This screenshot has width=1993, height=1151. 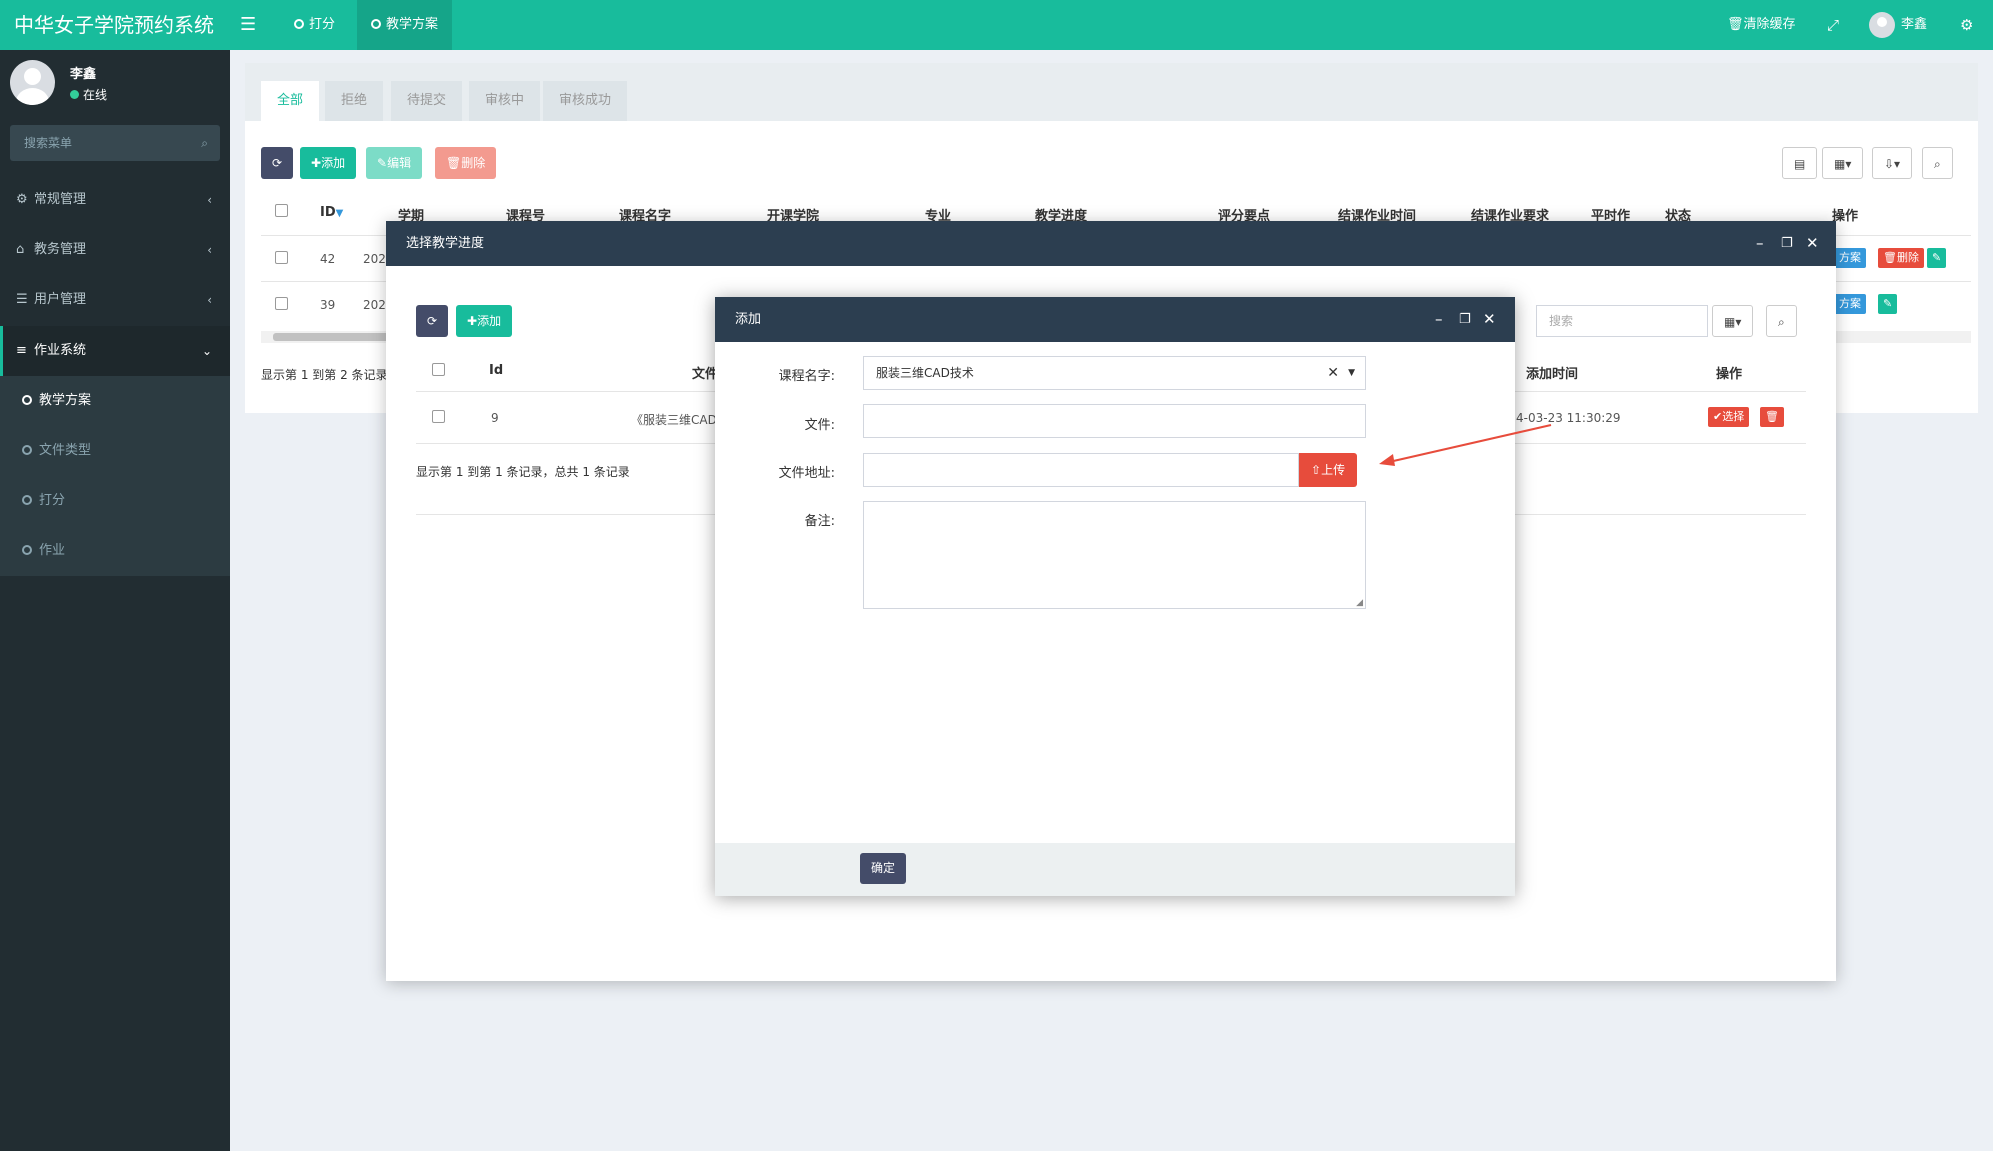 What do you see at coordinates (115, 451) in the screenshot?
I see `sidebar-subitem-file-type: 文件类型` at bounding box center [115, 451].